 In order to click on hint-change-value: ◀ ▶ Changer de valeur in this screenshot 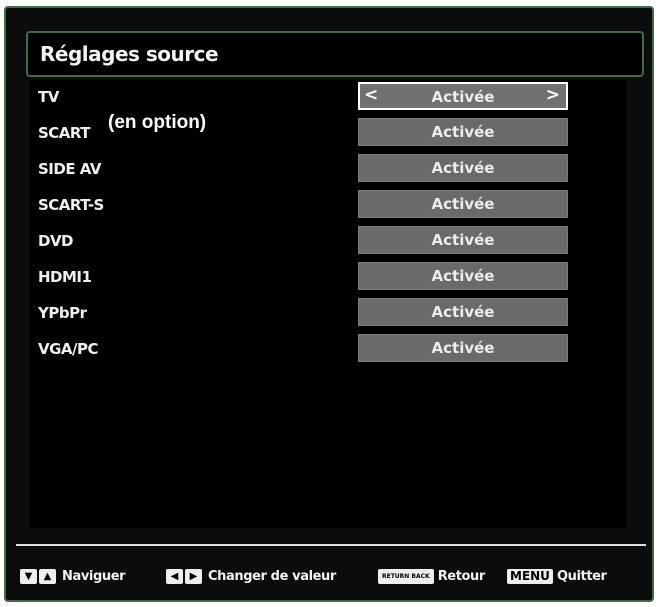, I will do `click(251, 576)`.